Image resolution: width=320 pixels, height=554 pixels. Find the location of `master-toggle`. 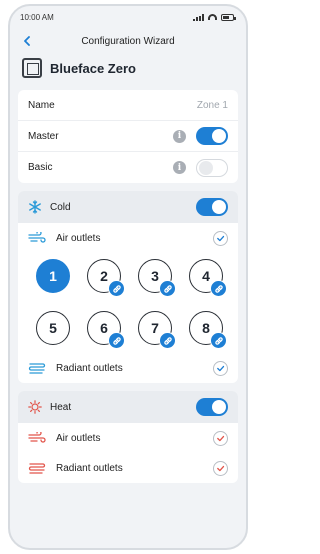

master-toggle is located at coordinates (212, 136).